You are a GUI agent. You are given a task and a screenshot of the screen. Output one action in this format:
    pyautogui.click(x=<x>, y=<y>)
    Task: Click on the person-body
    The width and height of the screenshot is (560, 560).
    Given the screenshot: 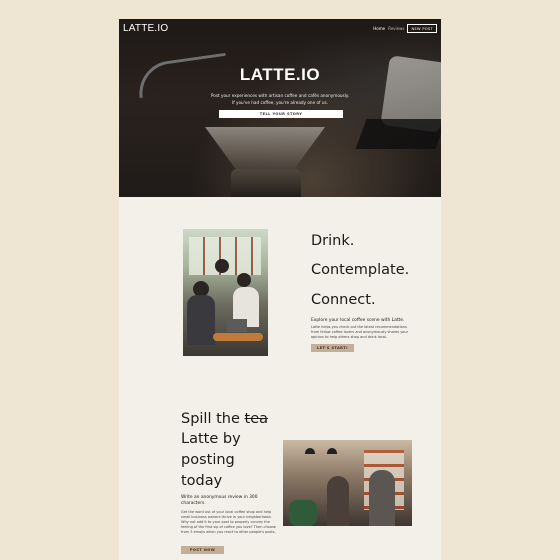 What is the action you would take?
    pyautogui.click(x=201, y=320)
    